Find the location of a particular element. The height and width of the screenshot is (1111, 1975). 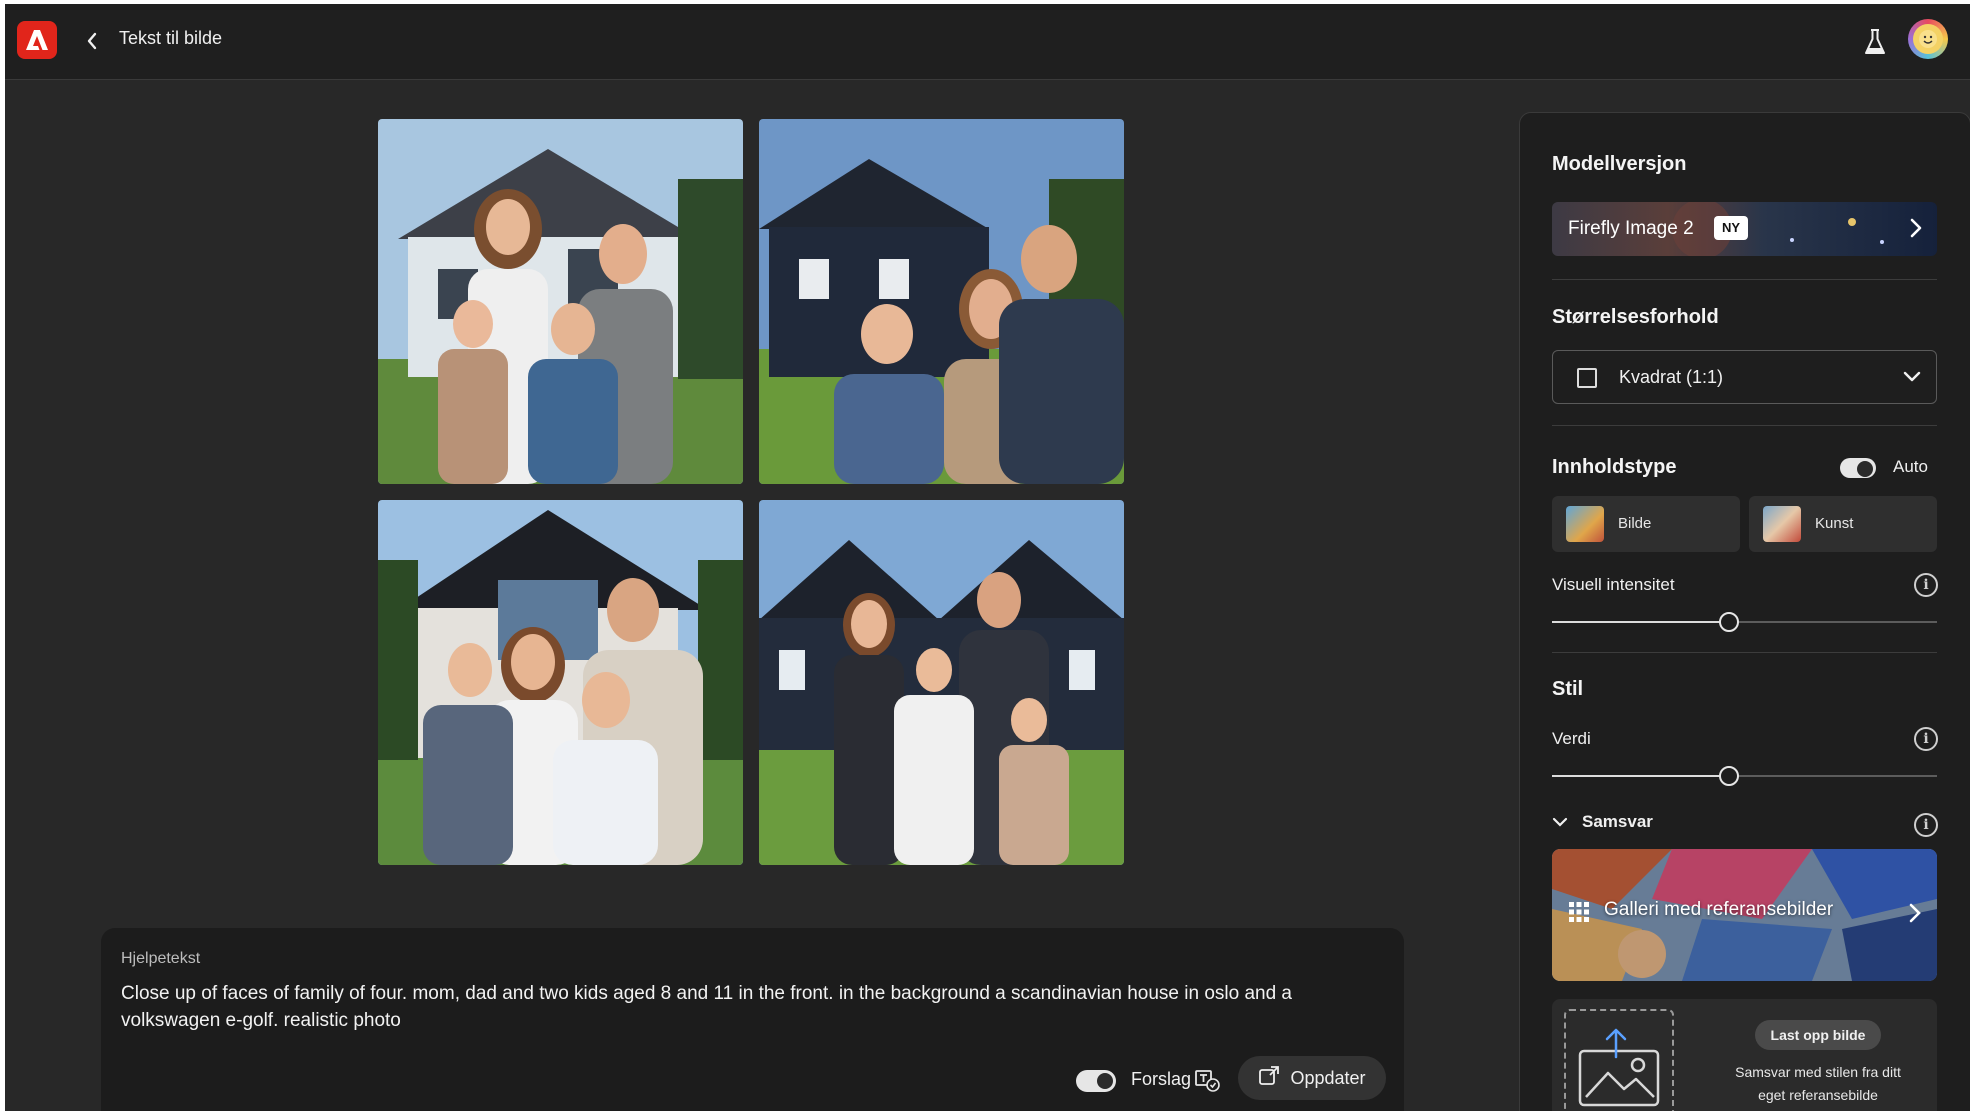

content-type-art-label: Kunst is located at coordinates (1834, 523).